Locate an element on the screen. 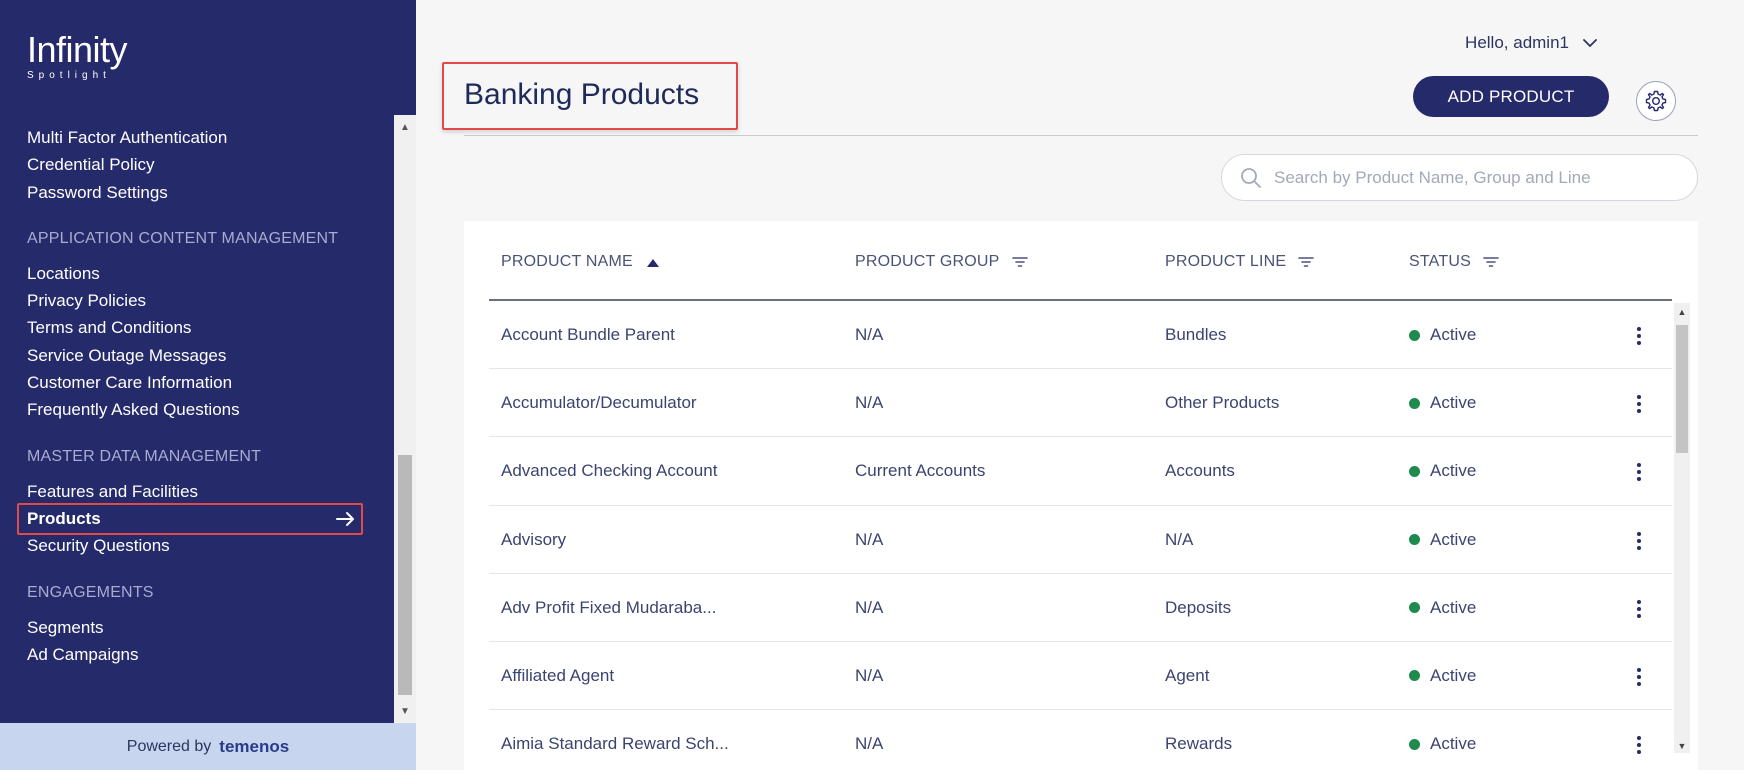  search-bar is located at coordinates (1459, 177).